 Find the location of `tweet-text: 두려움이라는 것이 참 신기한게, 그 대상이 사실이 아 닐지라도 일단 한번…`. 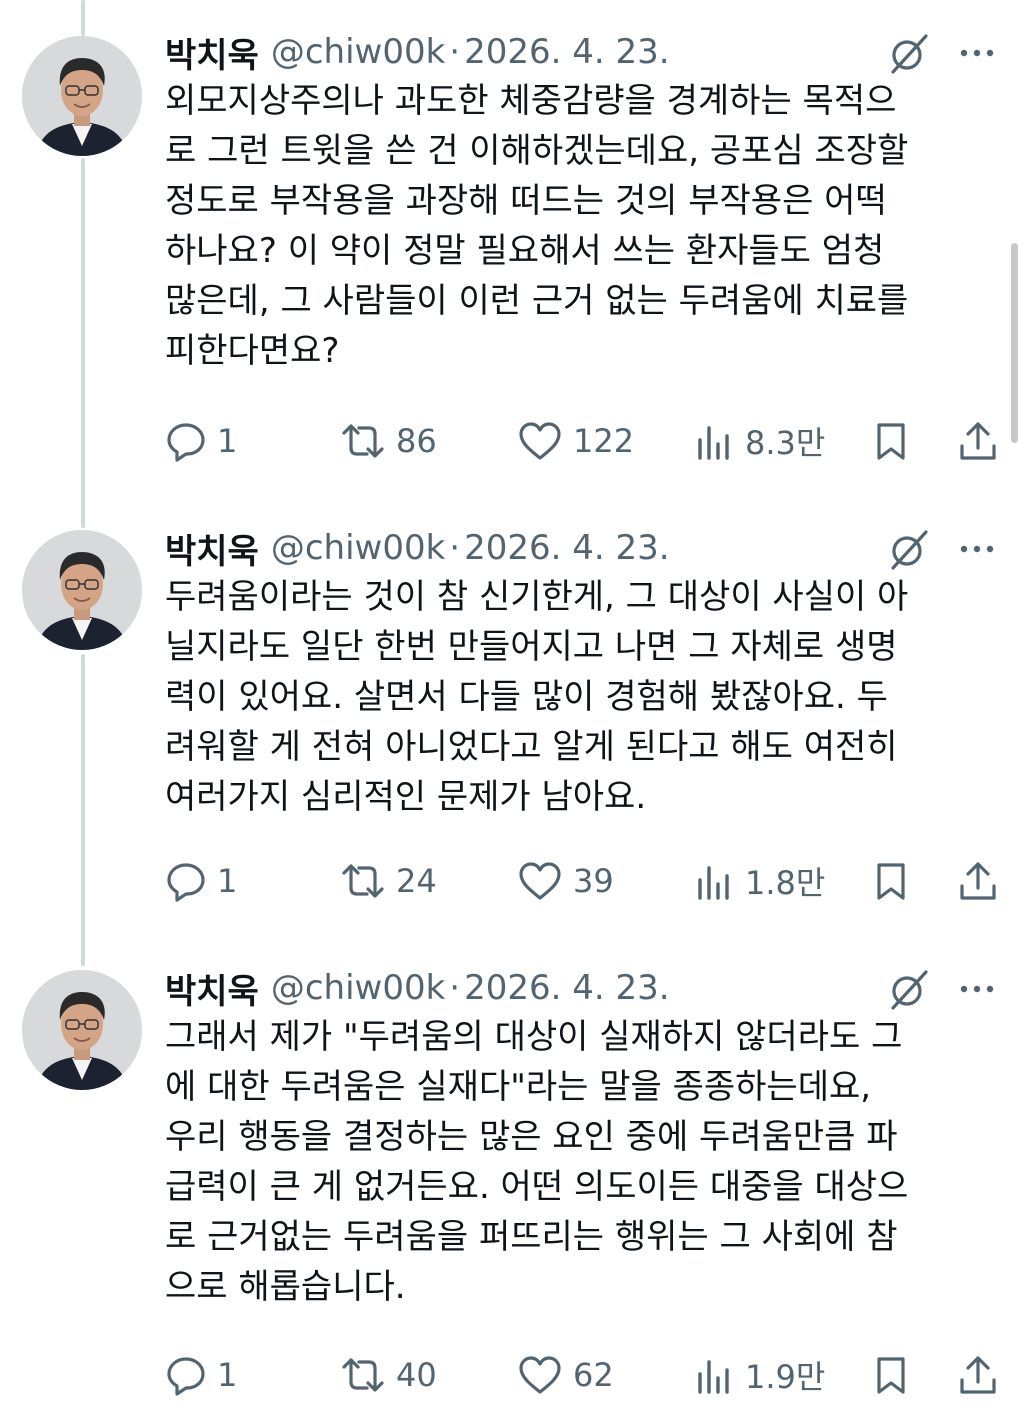

tweet-text: 두려움이라는 것이 참 신기한게, 그 대상이 사실이 아 닐지라도 일단 한번… is located at coordinates (537, 697).